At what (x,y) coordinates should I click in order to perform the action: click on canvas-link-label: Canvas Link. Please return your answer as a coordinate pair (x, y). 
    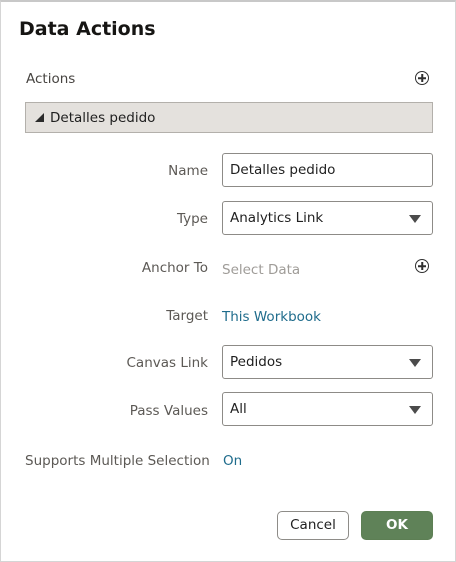
    Looking at the image, I should click on (167, 363).